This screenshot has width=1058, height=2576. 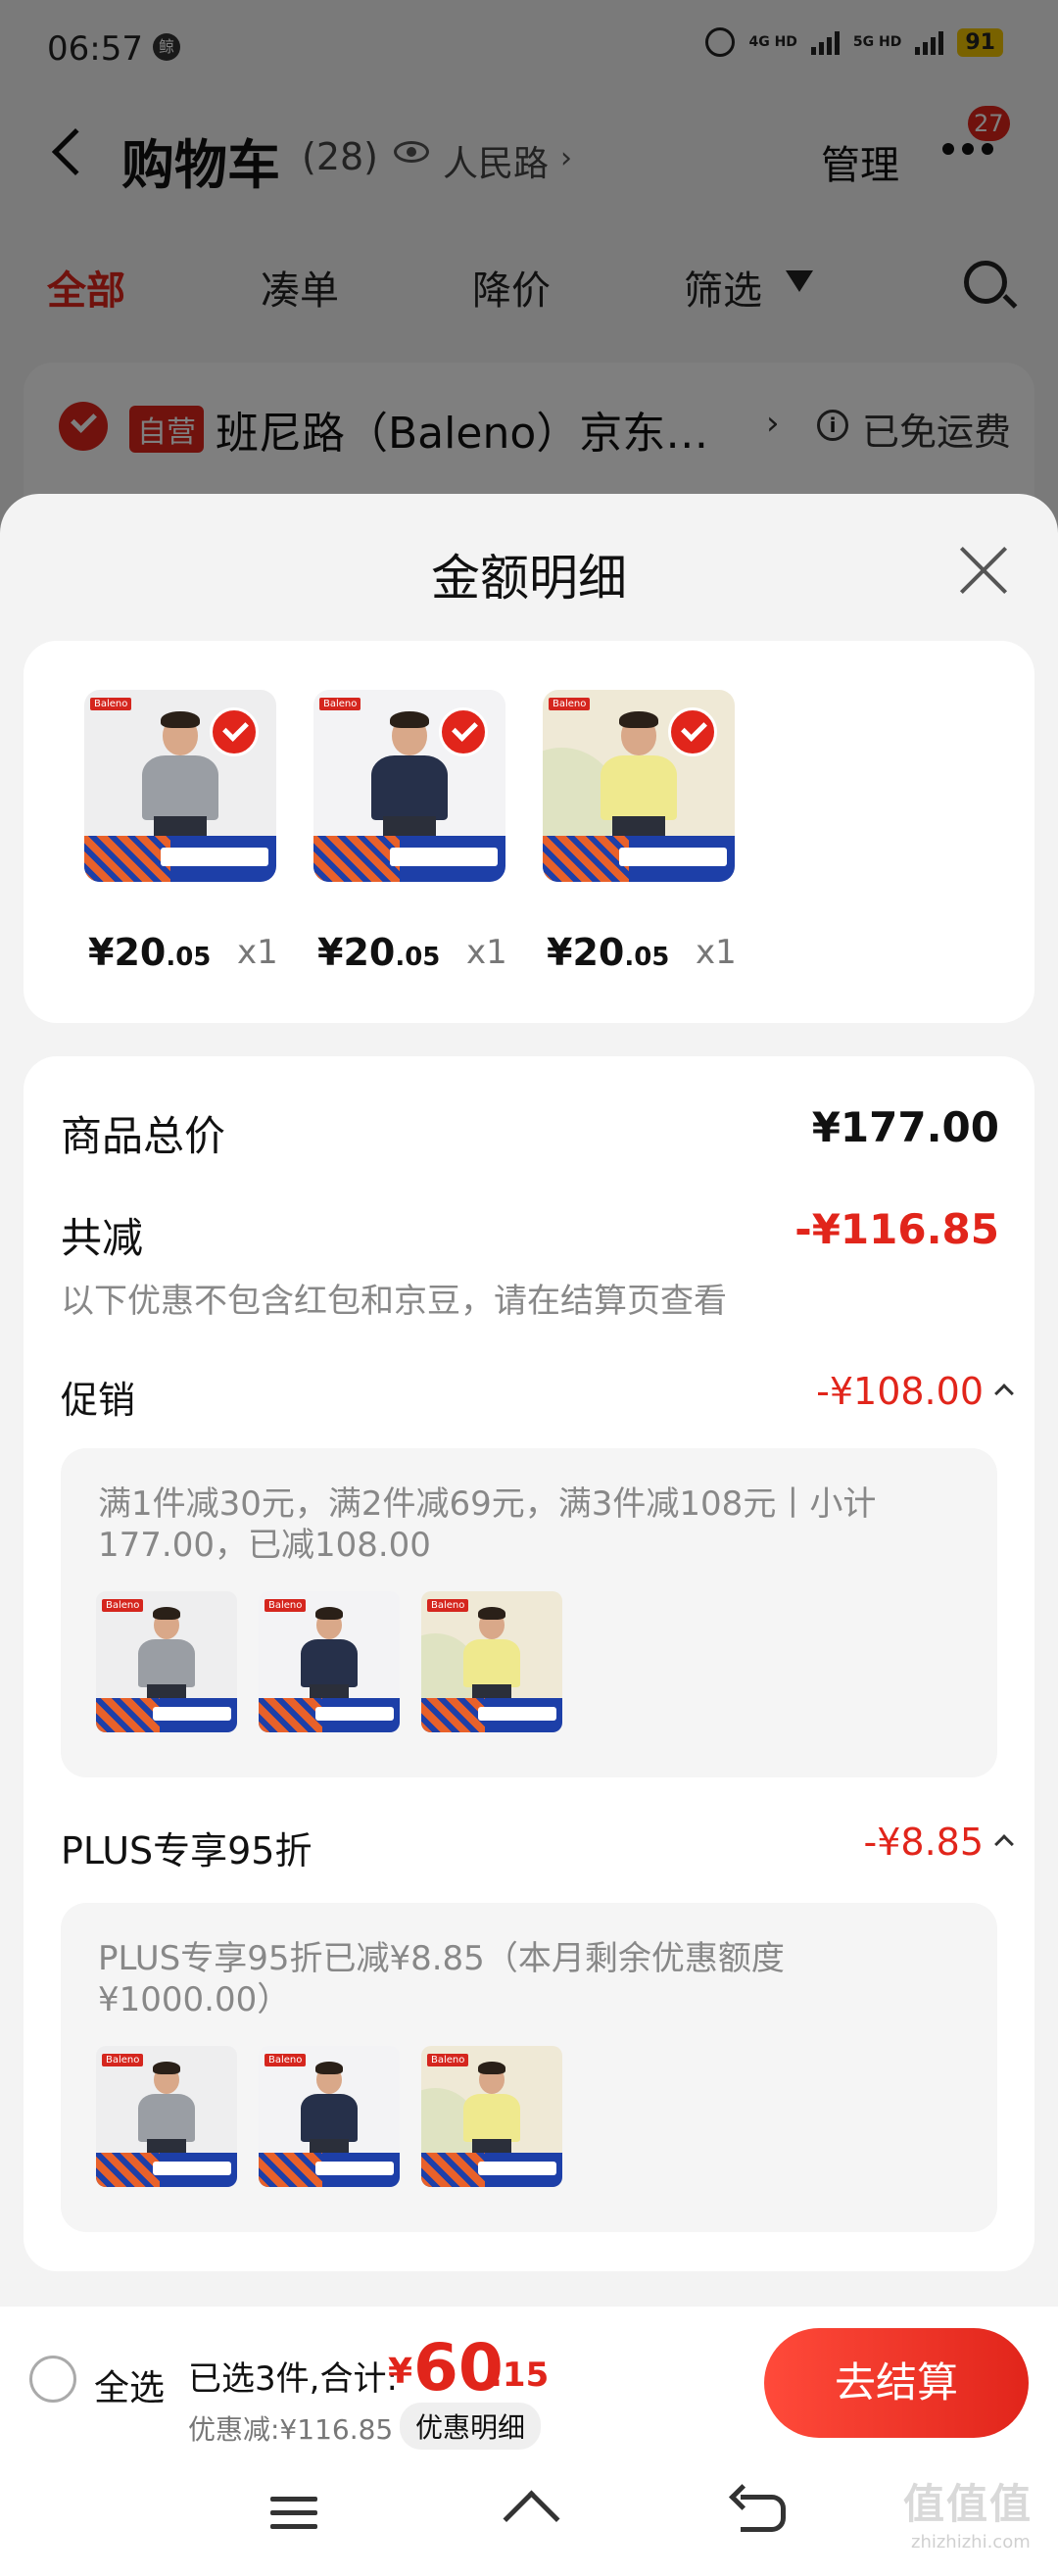 I want to click on total-amount-decimal: .15, so click(x=520, y=2375).